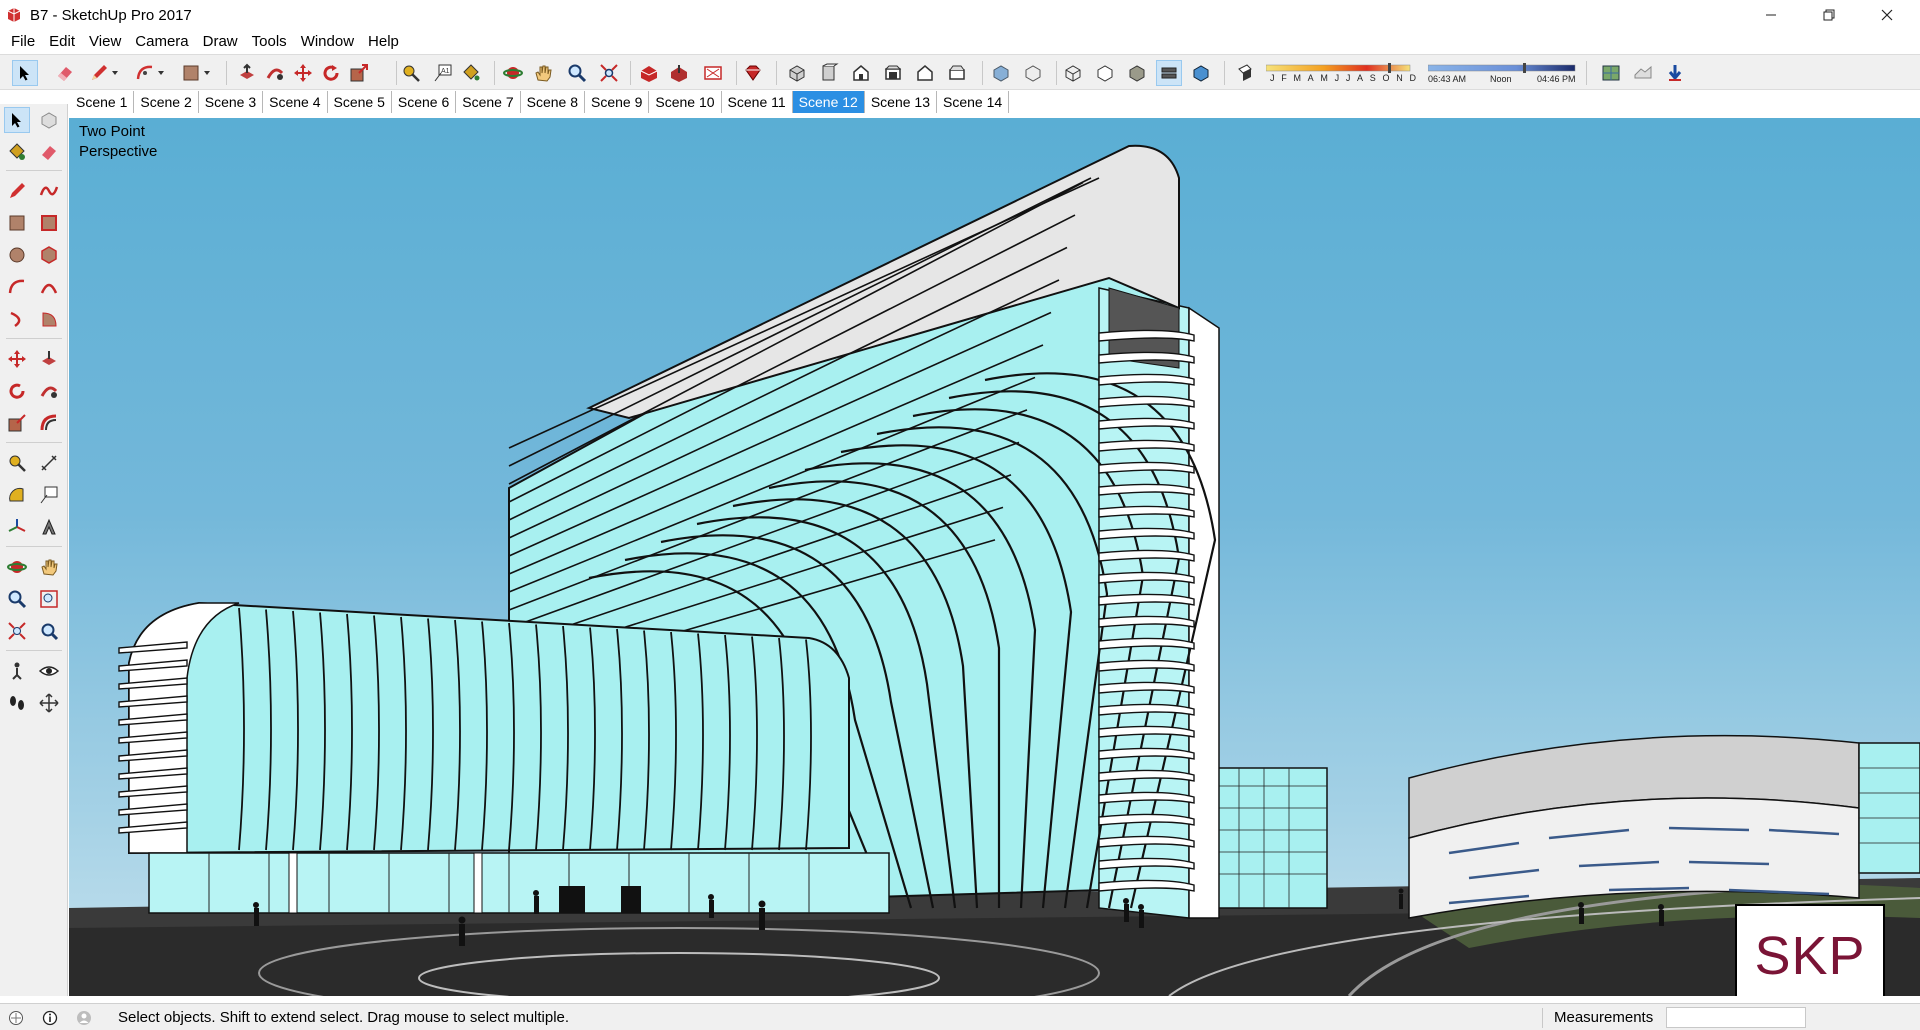  I want to click on shaded-style-button, so click(1137, 73).